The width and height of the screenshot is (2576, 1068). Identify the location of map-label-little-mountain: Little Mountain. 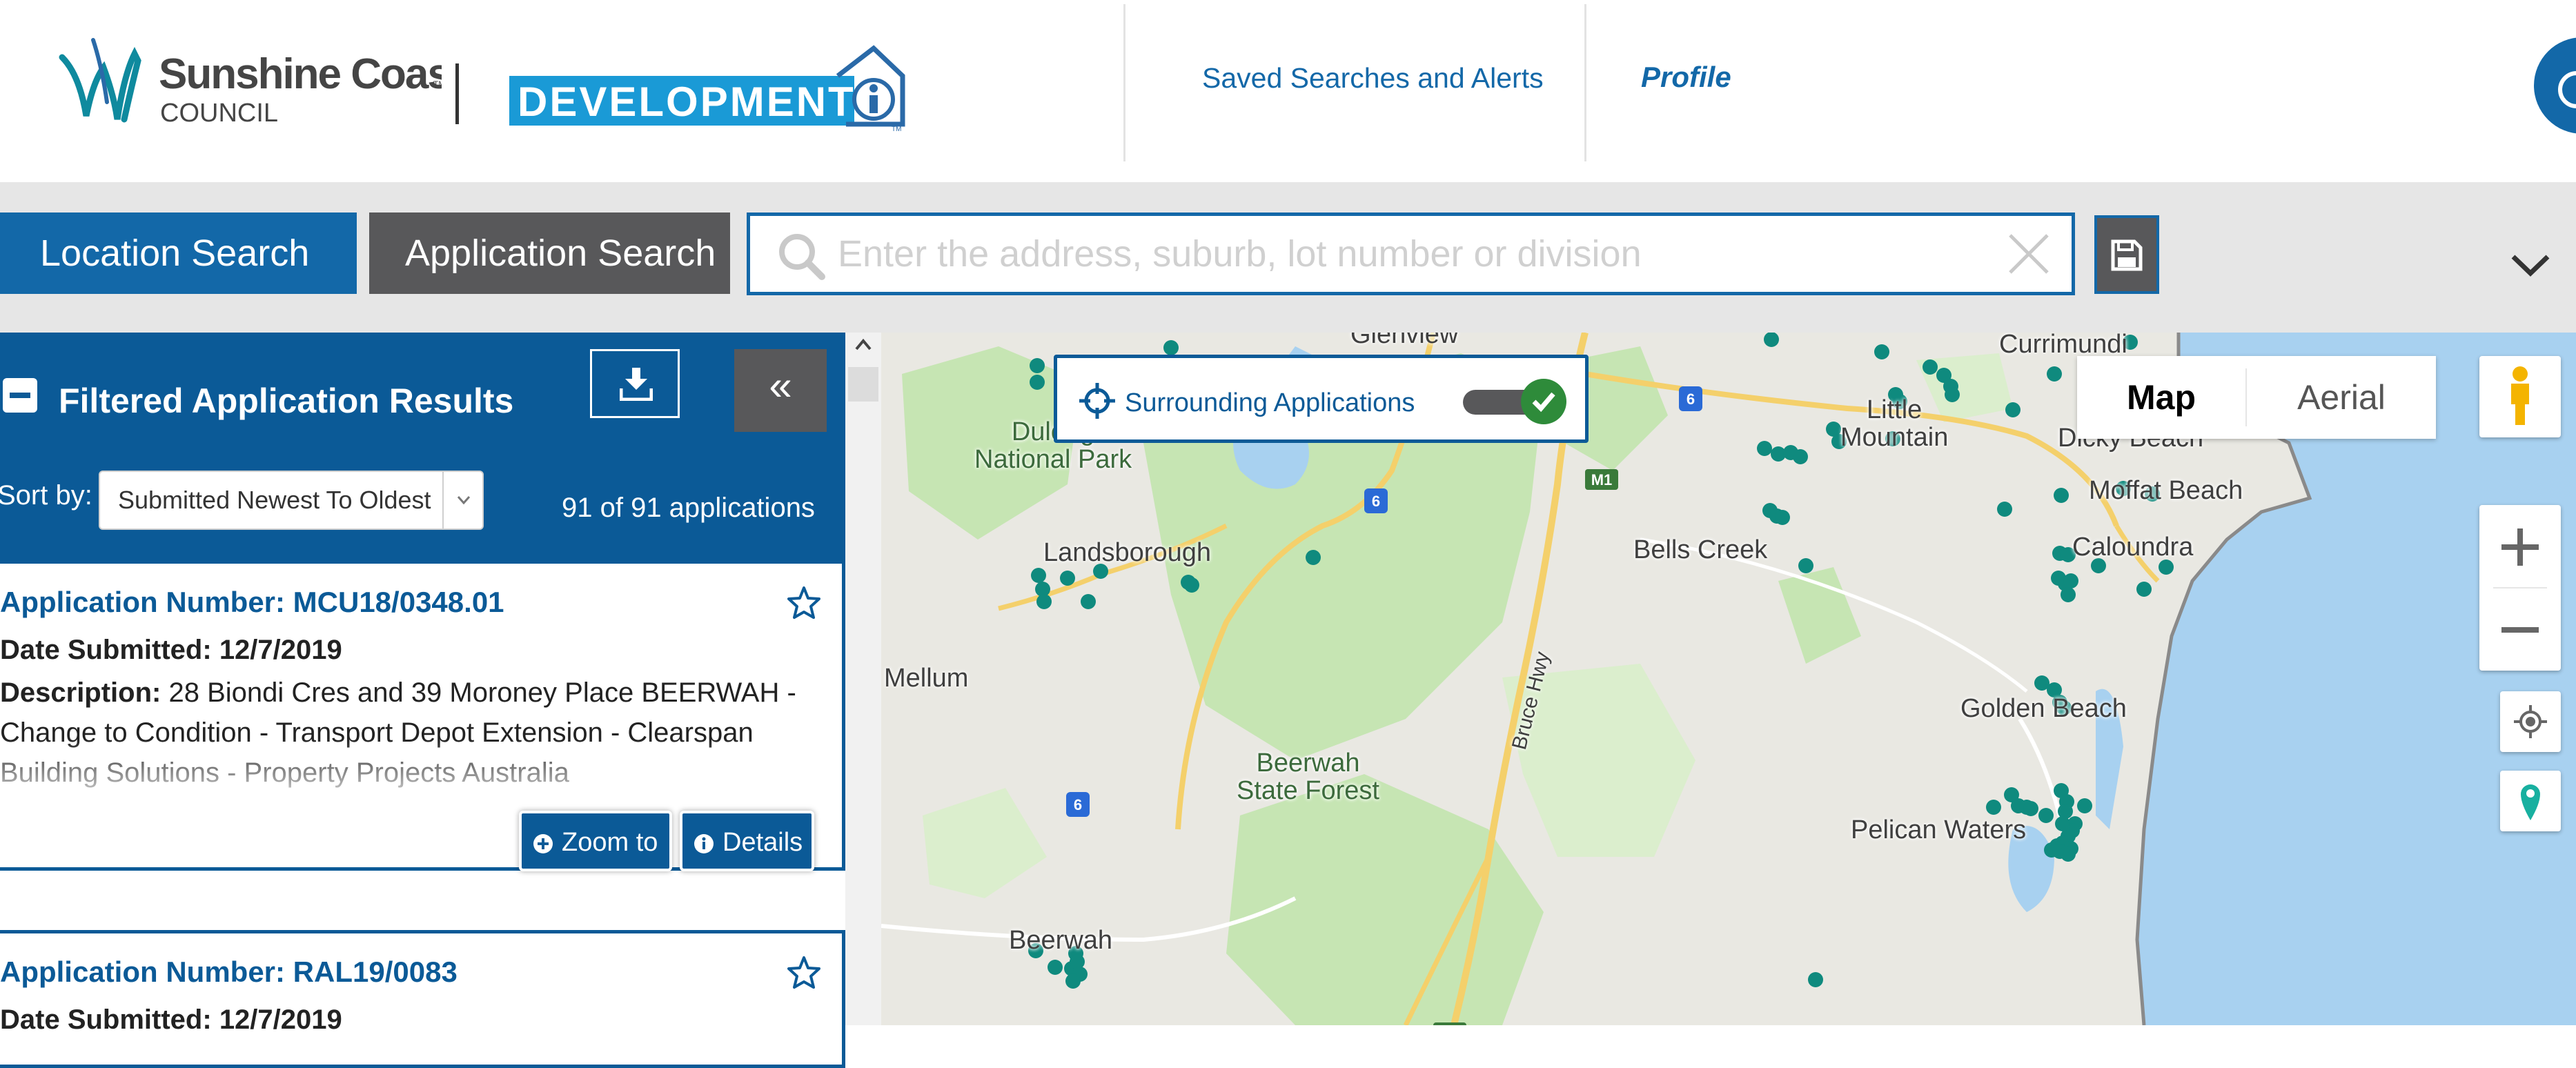
(1894, 423).